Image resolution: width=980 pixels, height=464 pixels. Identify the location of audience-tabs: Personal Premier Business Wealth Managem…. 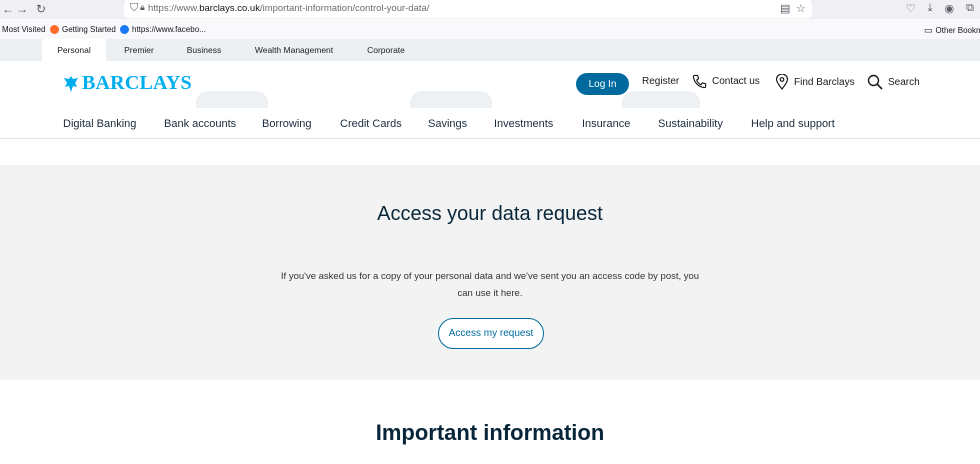
(490, 50).